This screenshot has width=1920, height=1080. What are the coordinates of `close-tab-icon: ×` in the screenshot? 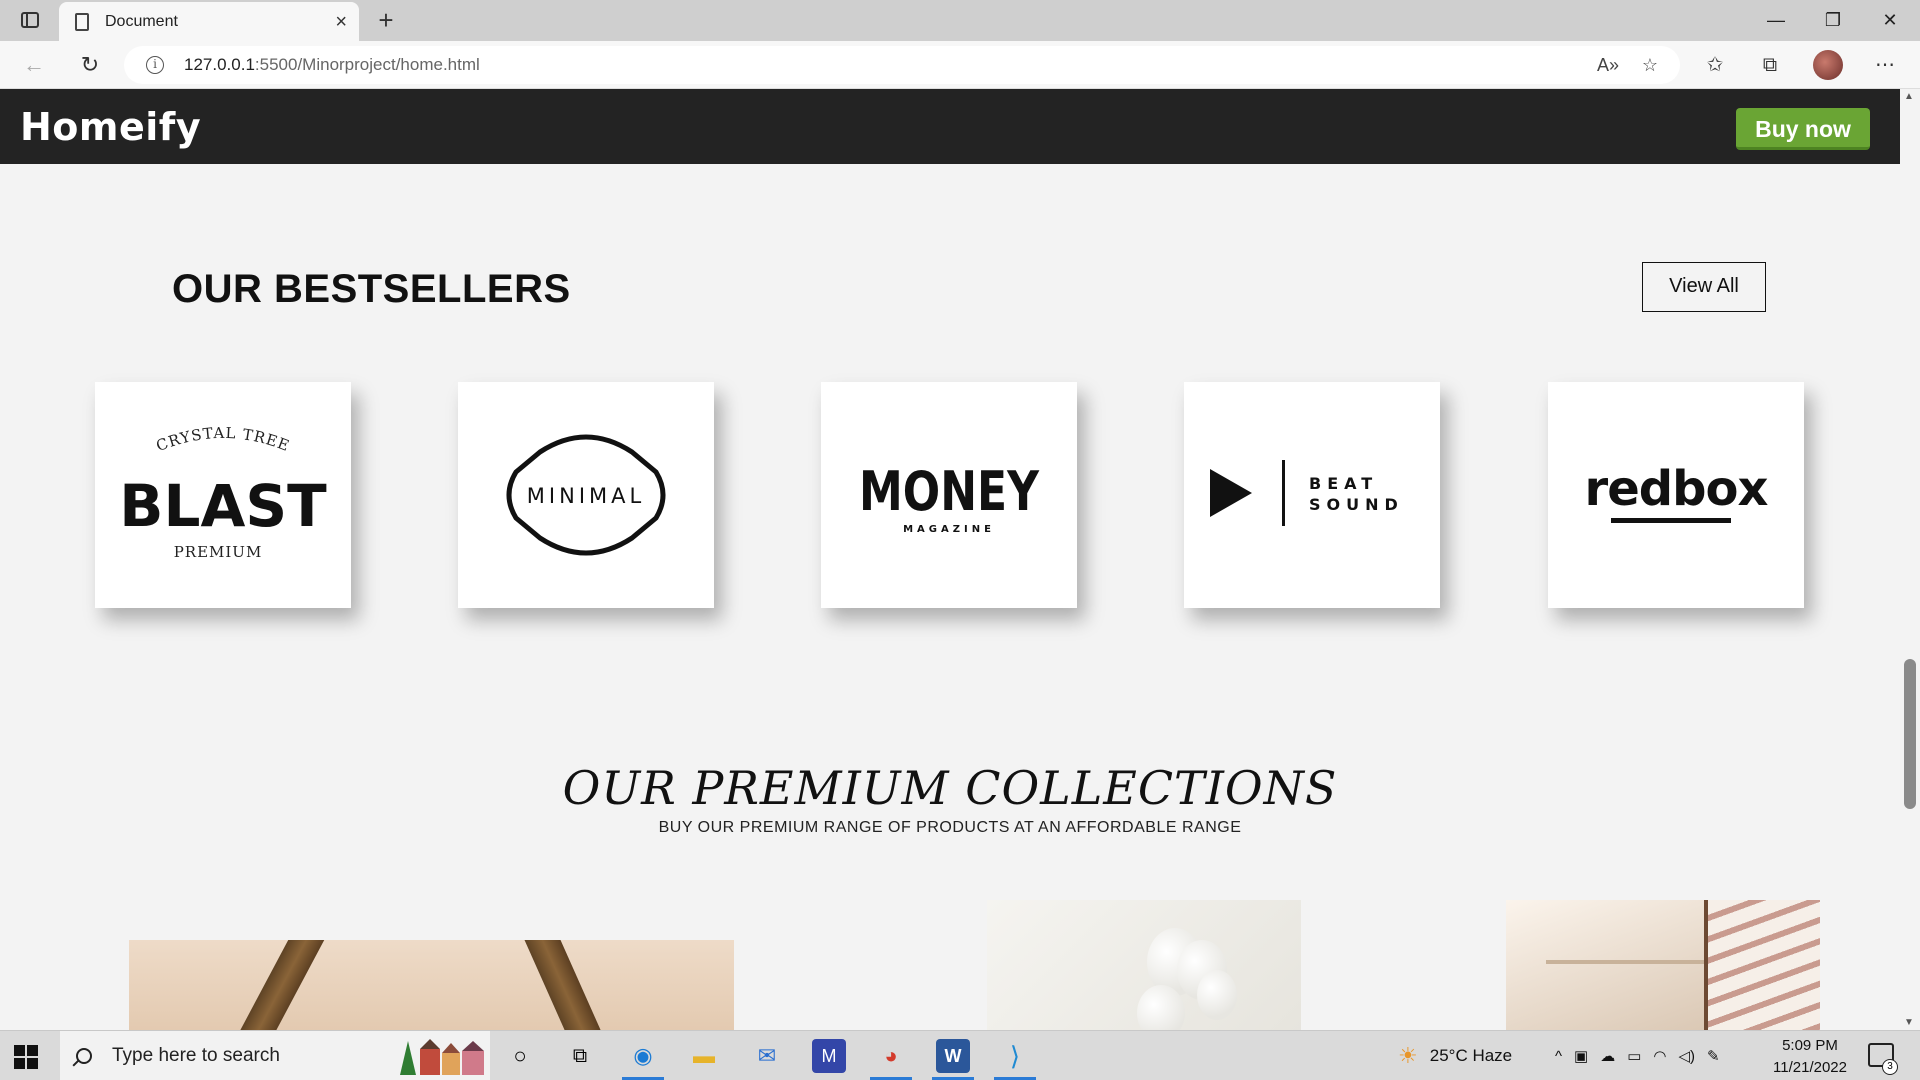 It's located at (341, 22).